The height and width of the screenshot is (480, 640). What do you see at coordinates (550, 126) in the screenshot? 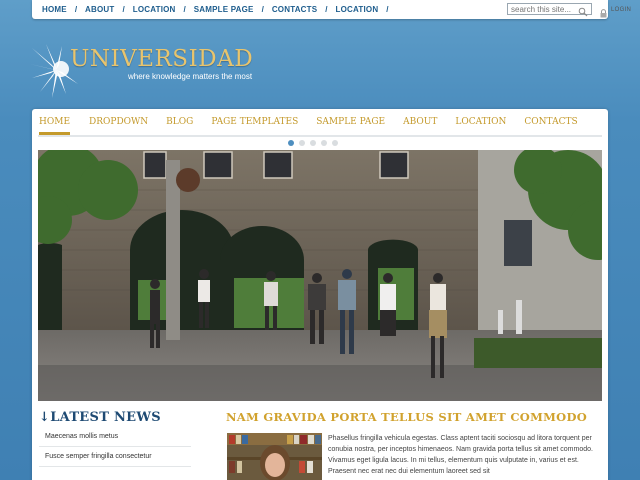
I see `nav-contacts: CONTACTS` at bounding box center [550, 126].